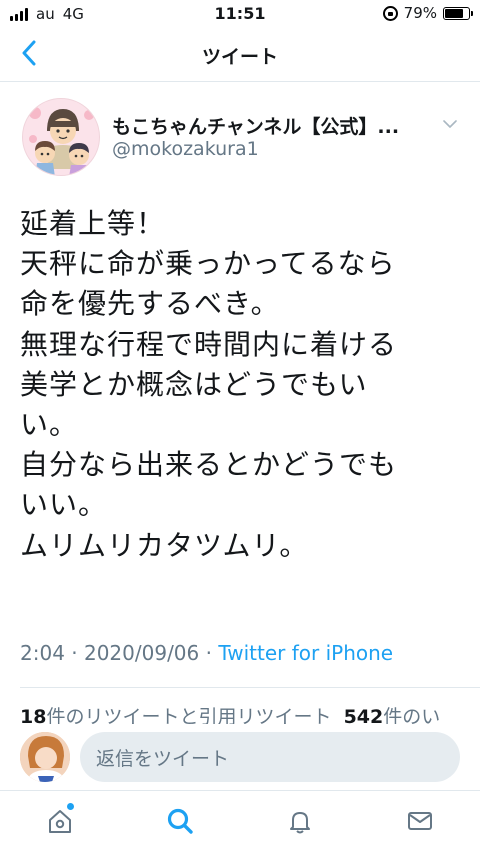 The image size is (480, 854). What do you see at coordinates (49, 425) in the screenshot?
I see `tweet-text-line: い。` at bounding box center [49, 425].